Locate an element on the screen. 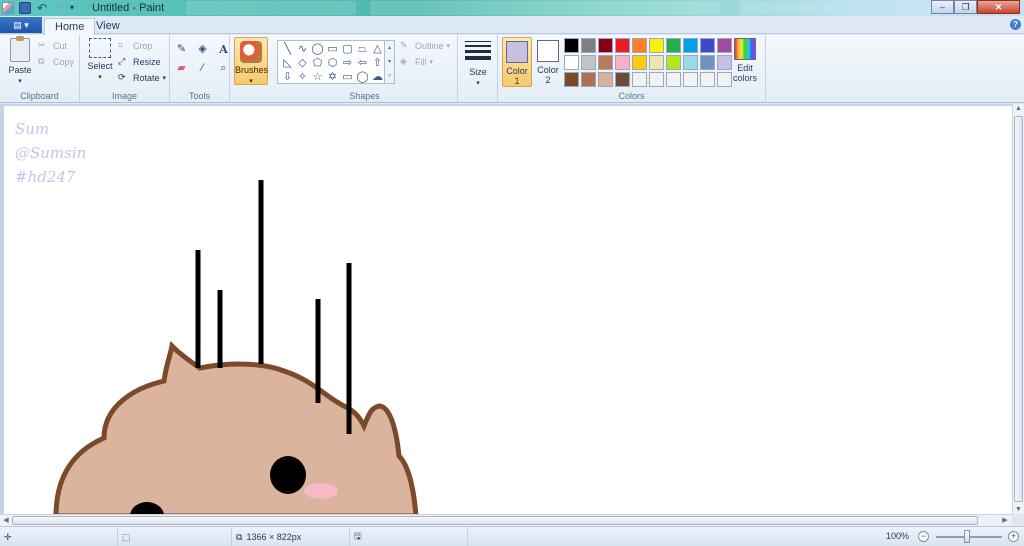 The image size is (1024, 546). close-button: ✕ is located at coordinates (998, 7).